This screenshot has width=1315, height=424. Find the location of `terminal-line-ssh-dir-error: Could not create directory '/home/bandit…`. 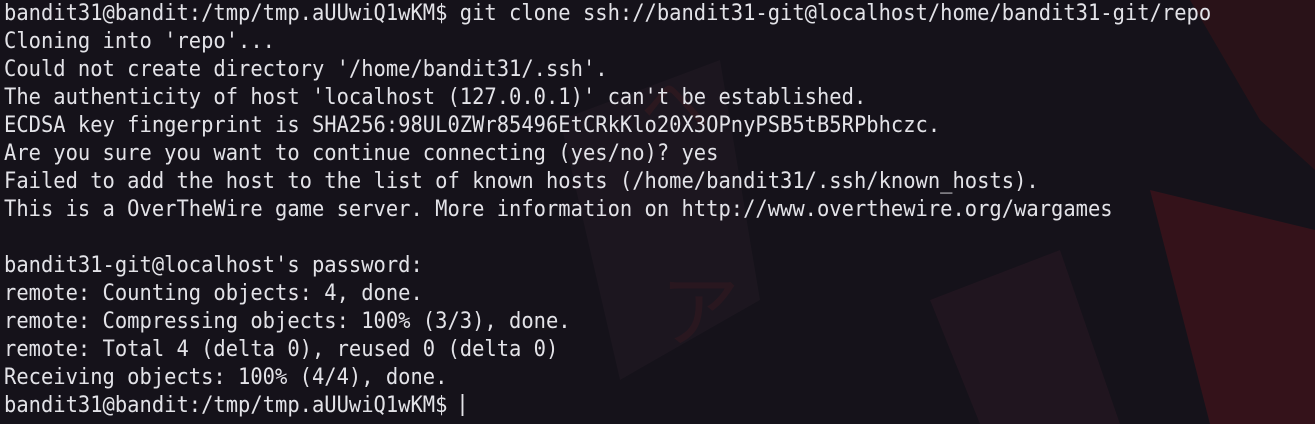

terminal-line-ssh-dir-error: Could not create directory '/home/bandit… is located at coordinates (306, 69).